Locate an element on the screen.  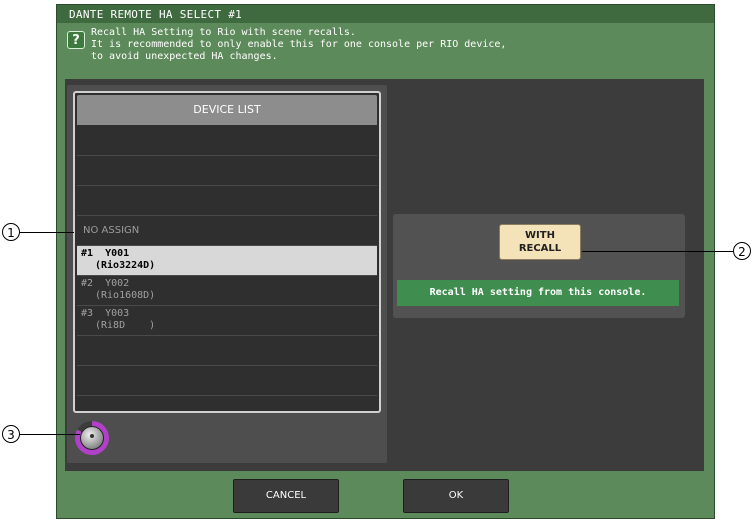
device-model: (Ri8D ) is located at coordinates (125, 325).